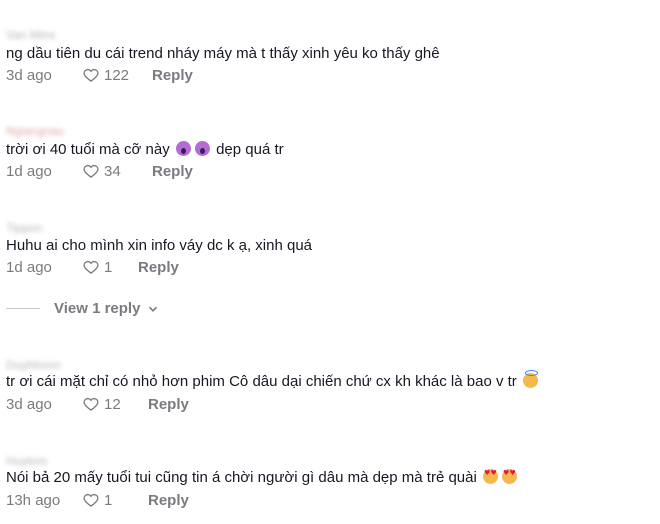 This screenshot has height=524, width=660. What do you see at coordinates (24, 228) in the screenshot?
I see `comment-username: Tippon` at bounding box center [24, 228].